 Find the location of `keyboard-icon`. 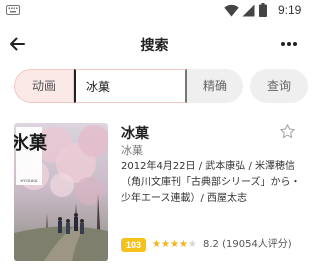

keyboard-icon is located at coordinates (13, 10).